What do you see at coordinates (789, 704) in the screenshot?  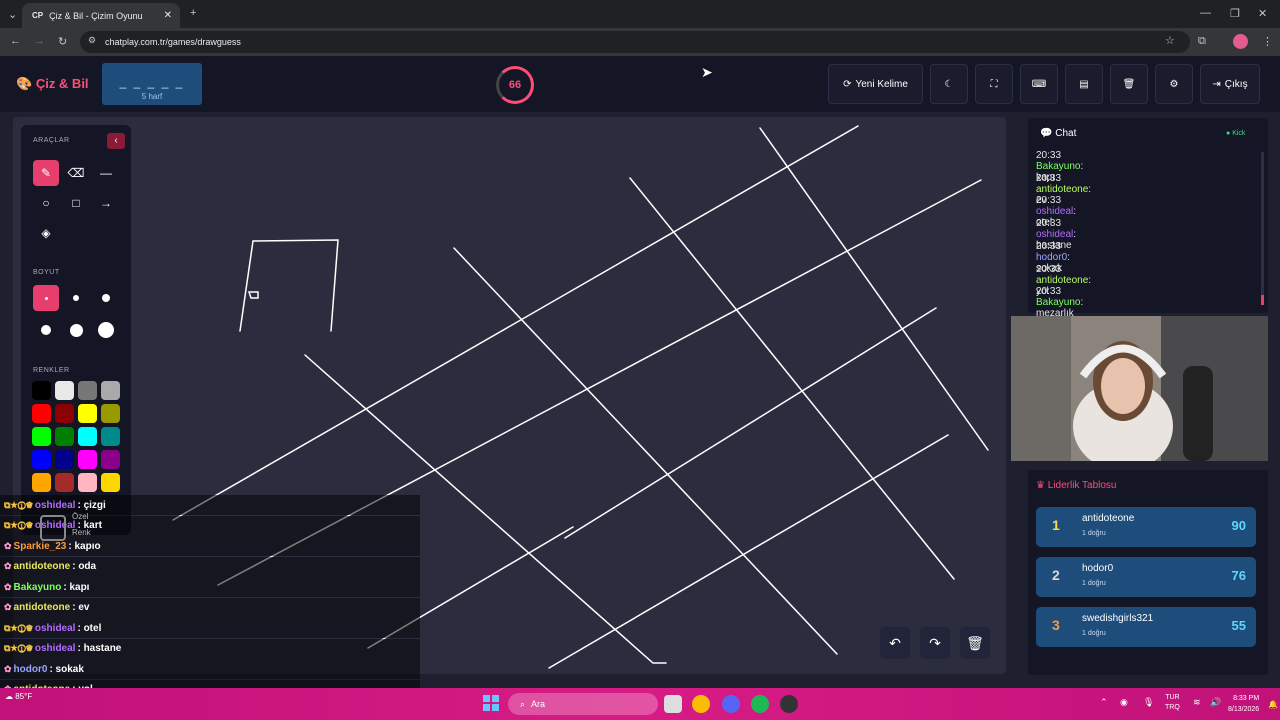 I see `obs-icon` at bounding box center [789, 704].